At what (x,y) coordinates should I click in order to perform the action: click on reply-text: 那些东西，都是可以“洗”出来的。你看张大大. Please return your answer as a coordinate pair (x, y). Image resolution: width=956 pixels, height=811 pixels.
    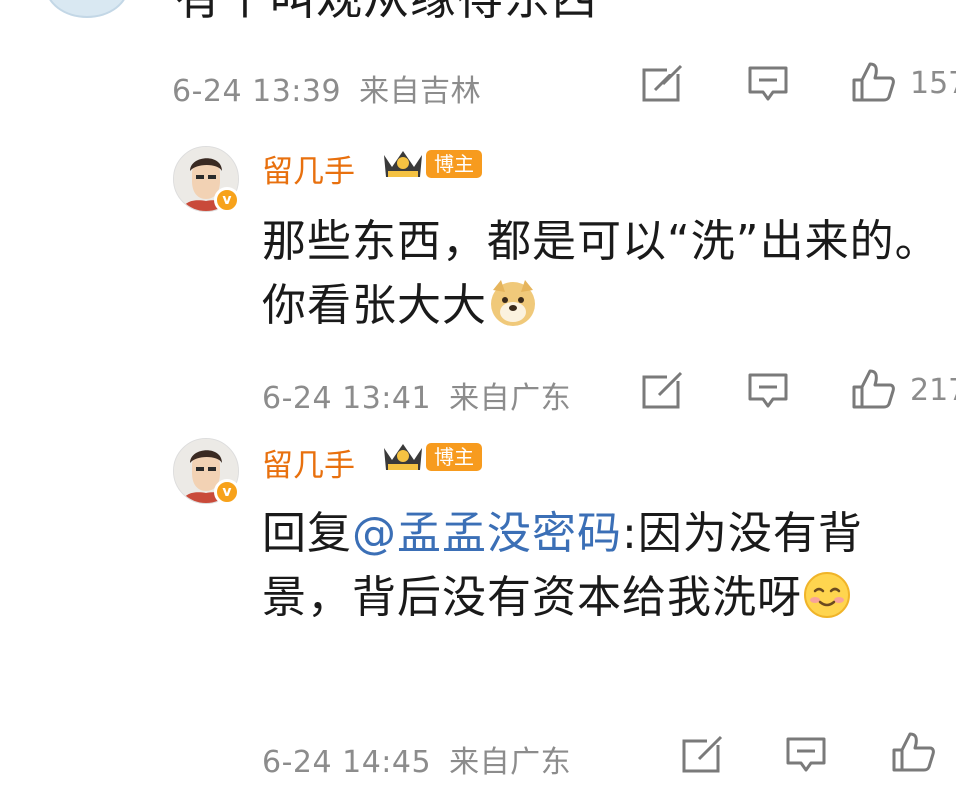
    Looking at the image, I should click on (602, 274).